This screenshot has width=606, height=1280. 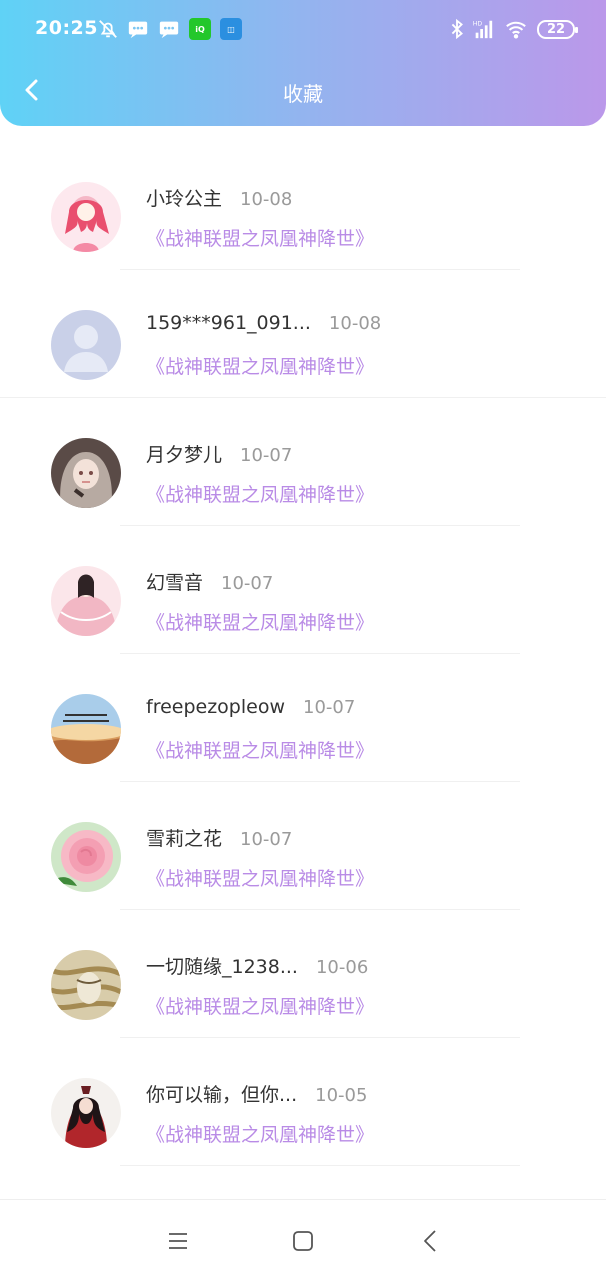 What do you see at coordinates (320, 1165) in the screenshot?
I see `divider` at bounding box center [320, 1165].